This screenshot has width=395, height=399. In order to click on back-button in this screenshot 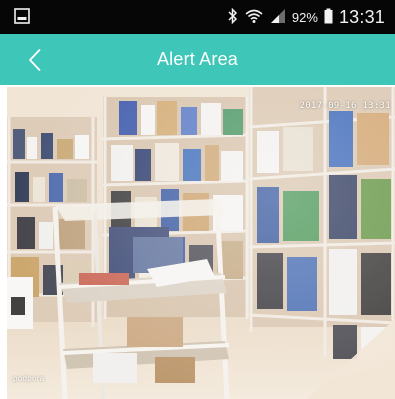, I will do `click(35, 60)`.